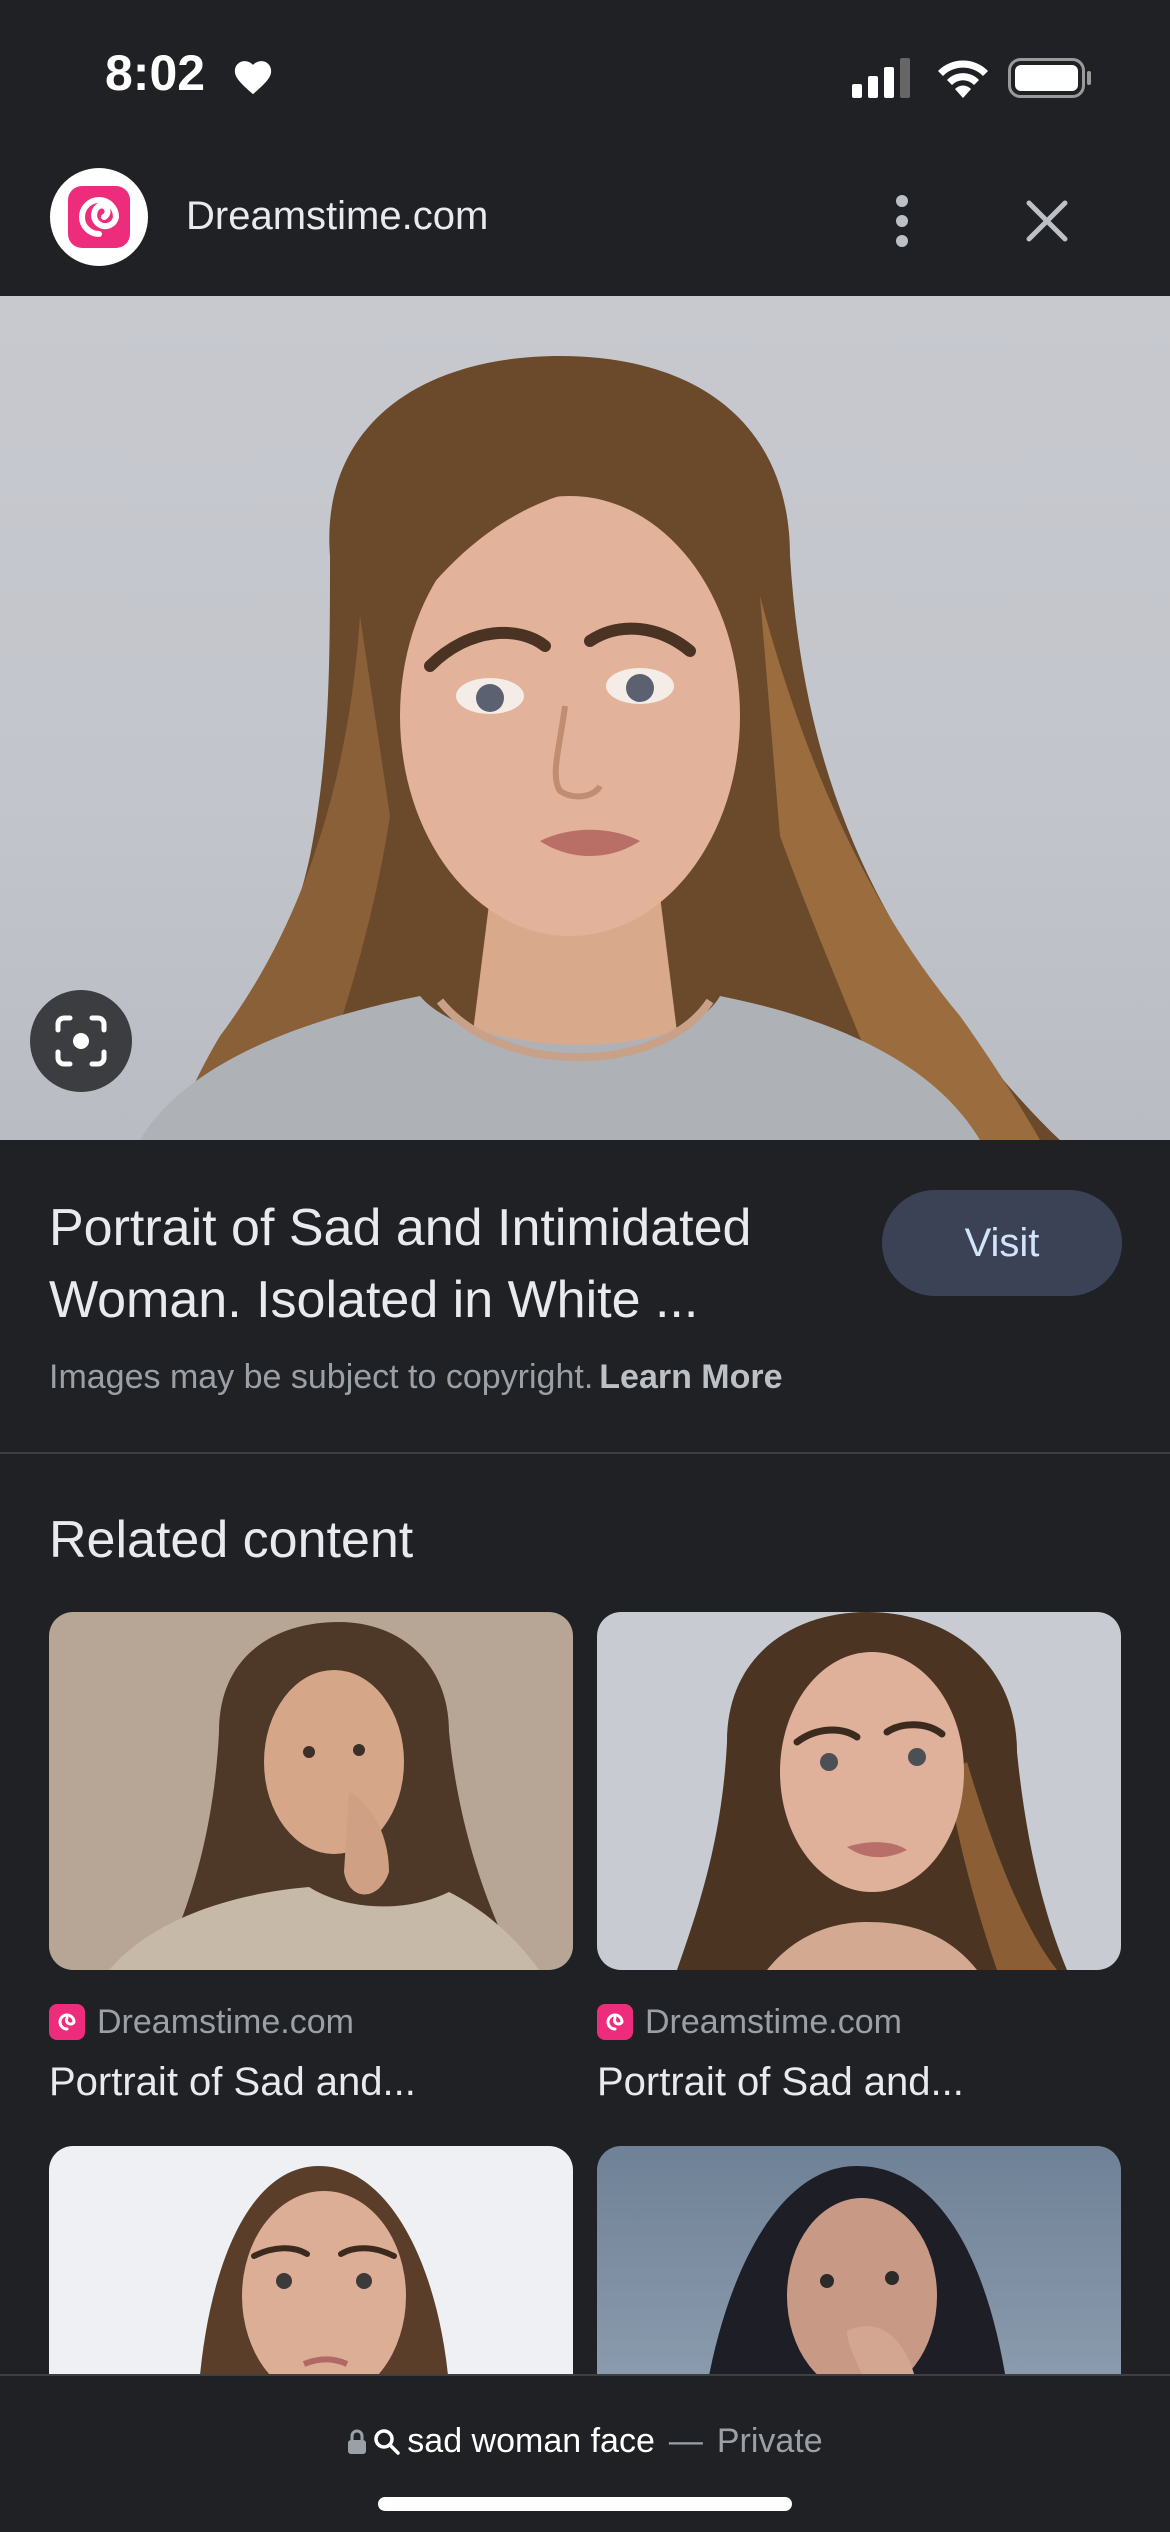  I want to click on site-logo, so click(99, 217).